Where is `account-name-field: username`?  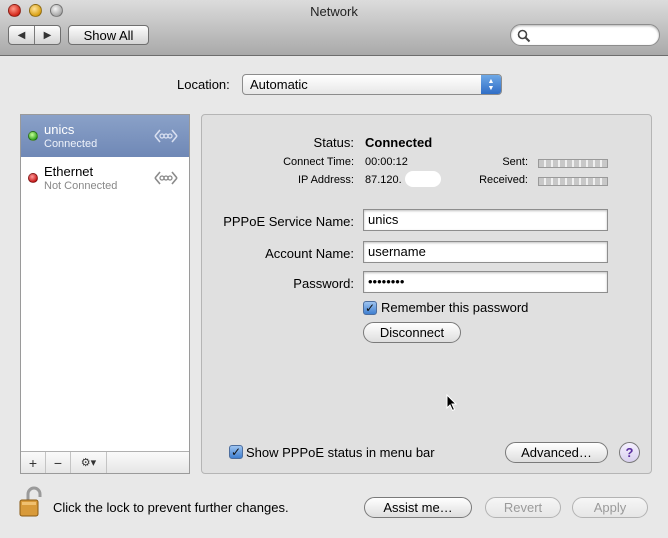
account-name-field: username is located at coordinates (485, 252).